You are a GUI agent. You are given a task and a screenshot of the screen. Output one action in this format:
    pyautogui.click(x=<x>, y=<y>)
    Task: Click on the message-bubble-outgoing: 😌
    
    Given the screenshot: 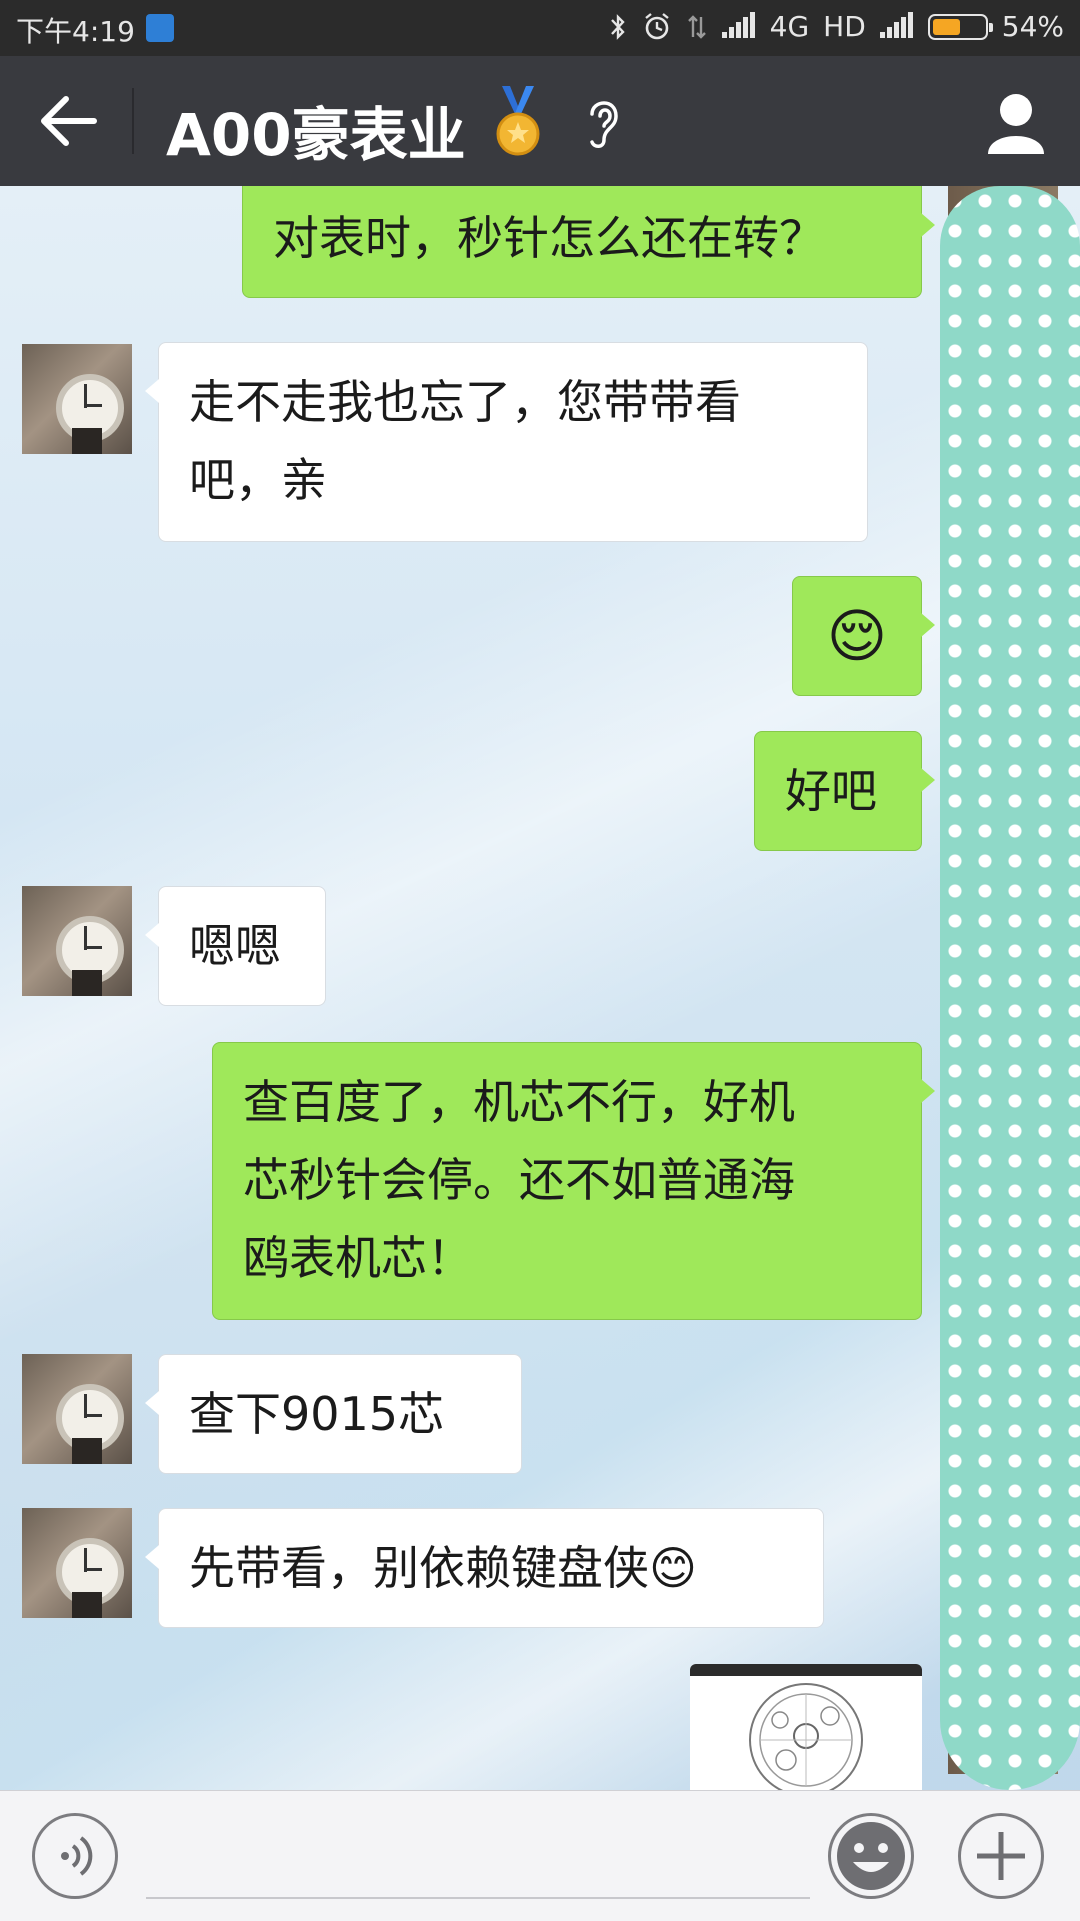 What is the action you would take?
    pyautogui.click(x=863, y=636)
    